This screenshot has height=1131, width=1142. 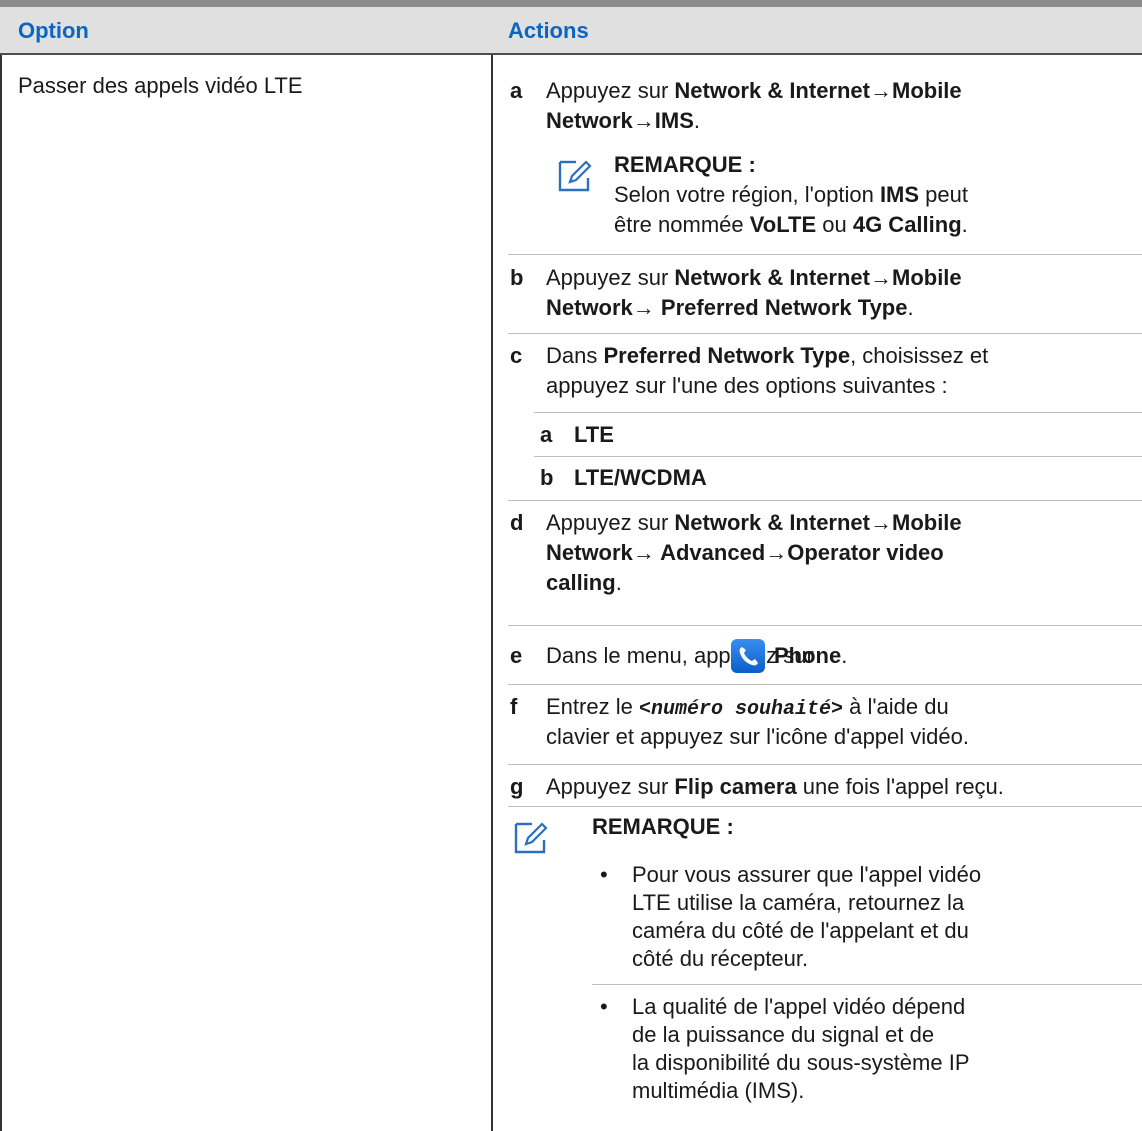 What do you see at coordinates (623, 120) in the screenshot?
I see `step-a-line2: Network→IMS.` at bounding box center [623, 120].